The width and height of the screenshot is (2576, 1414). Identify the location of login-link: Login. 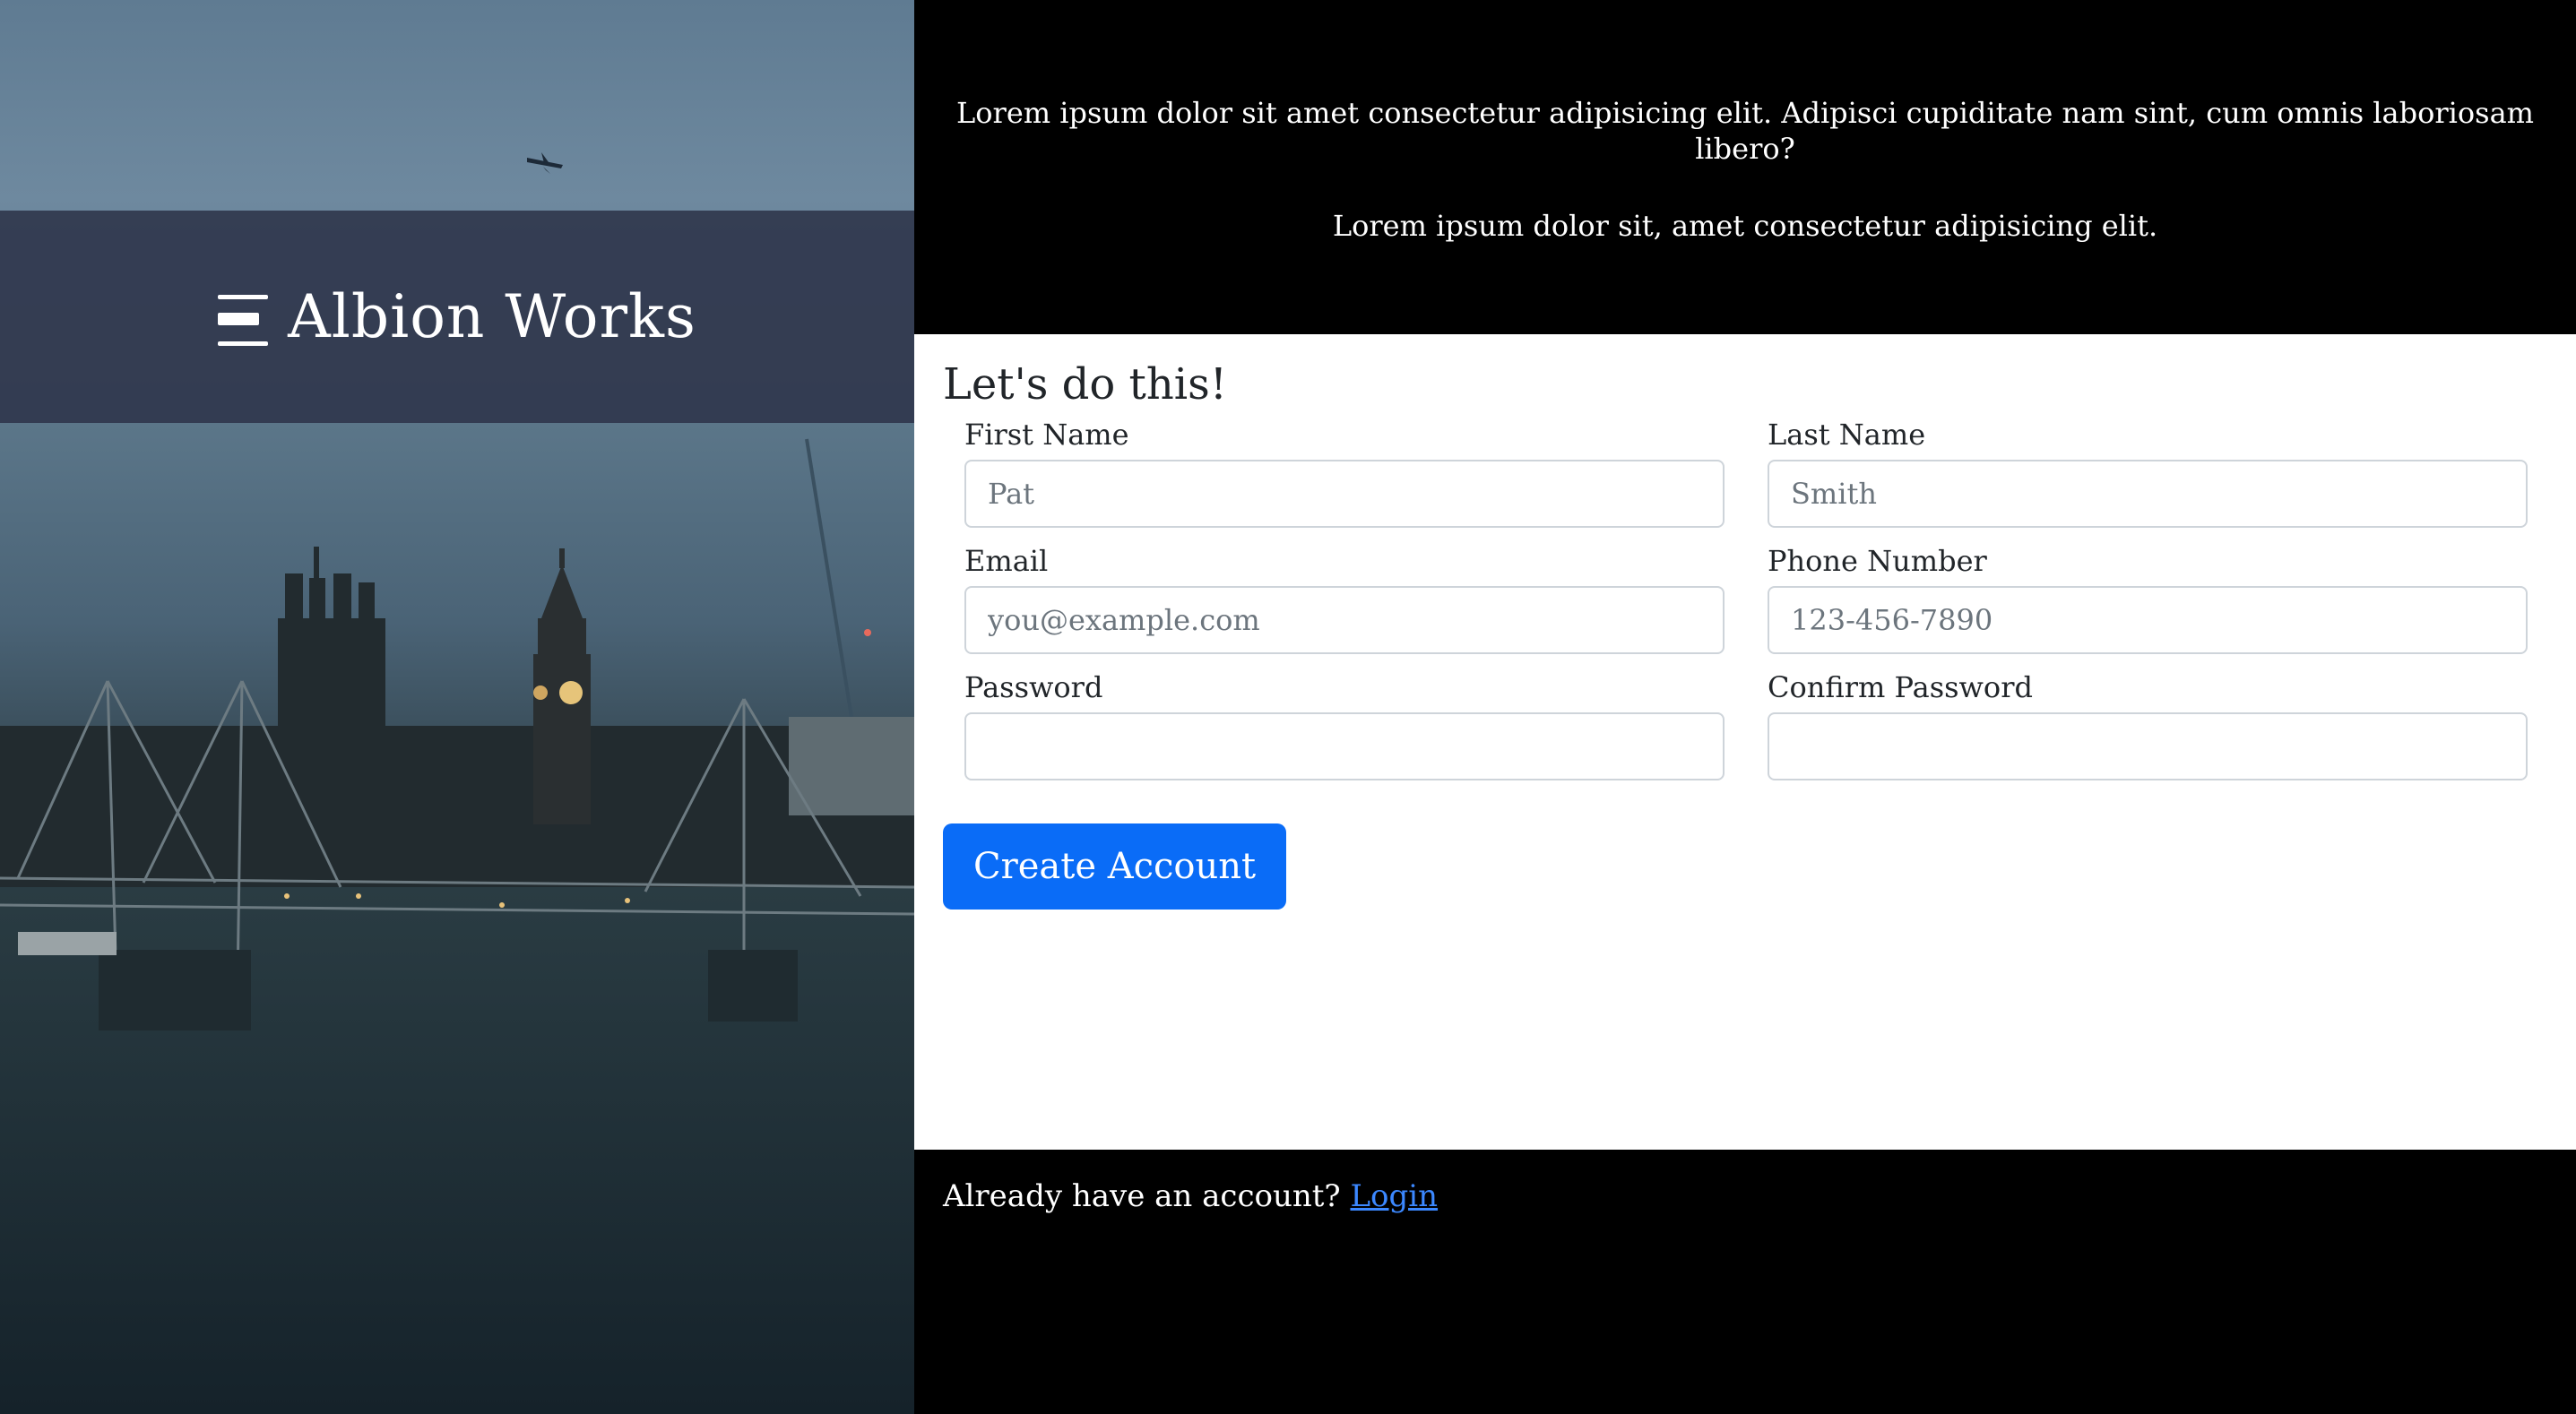
(1394, 1196).